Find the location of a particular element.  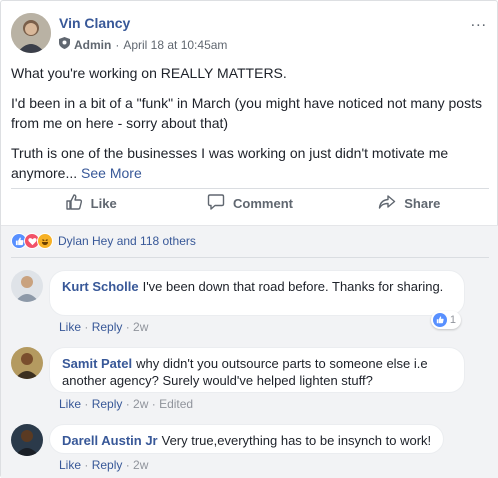

thumbs-up-icon is located at coordinates (74, 203).